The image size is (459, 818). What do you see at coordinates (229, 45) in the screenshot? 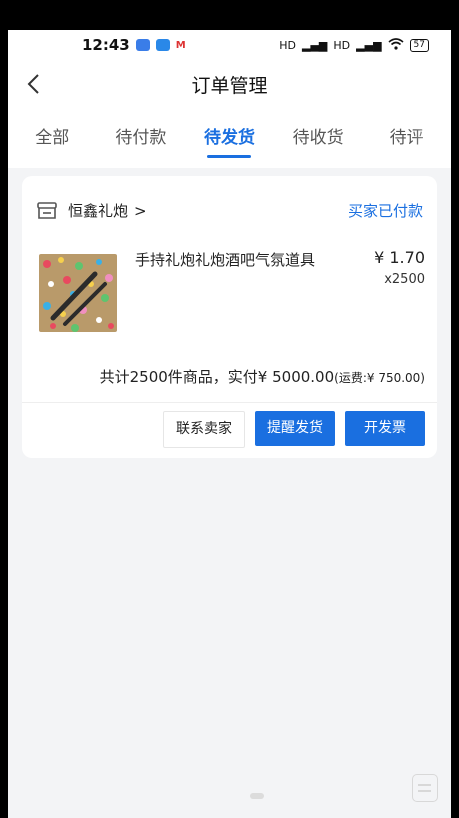
I see `status-bar: 12:43 M HD ▂▄▆ HD ▂▄▆ 57` at bounding box center [229, 45].